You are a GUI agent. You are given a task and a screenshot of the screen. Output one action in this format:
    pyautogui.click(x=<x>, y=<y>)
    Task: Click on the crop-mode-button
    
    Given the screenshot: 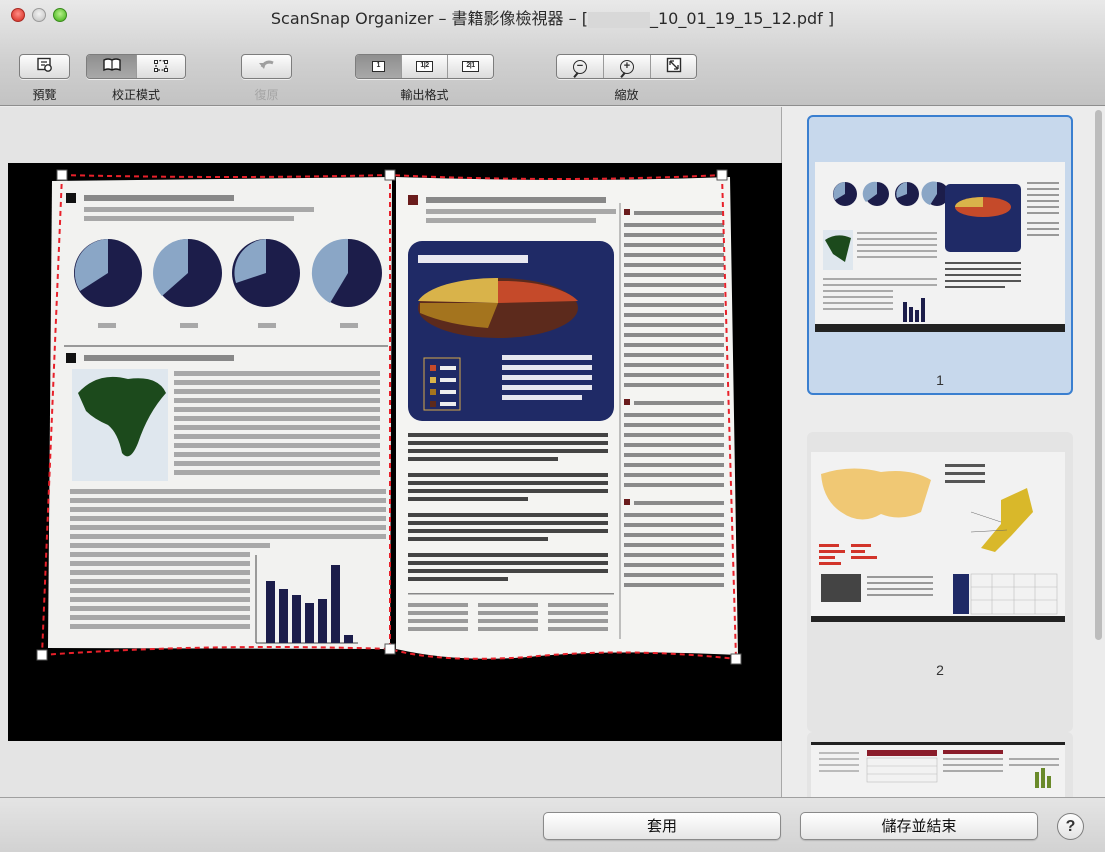 What is the action you would take?
    pyautogui.click(x=161, y=66)
    